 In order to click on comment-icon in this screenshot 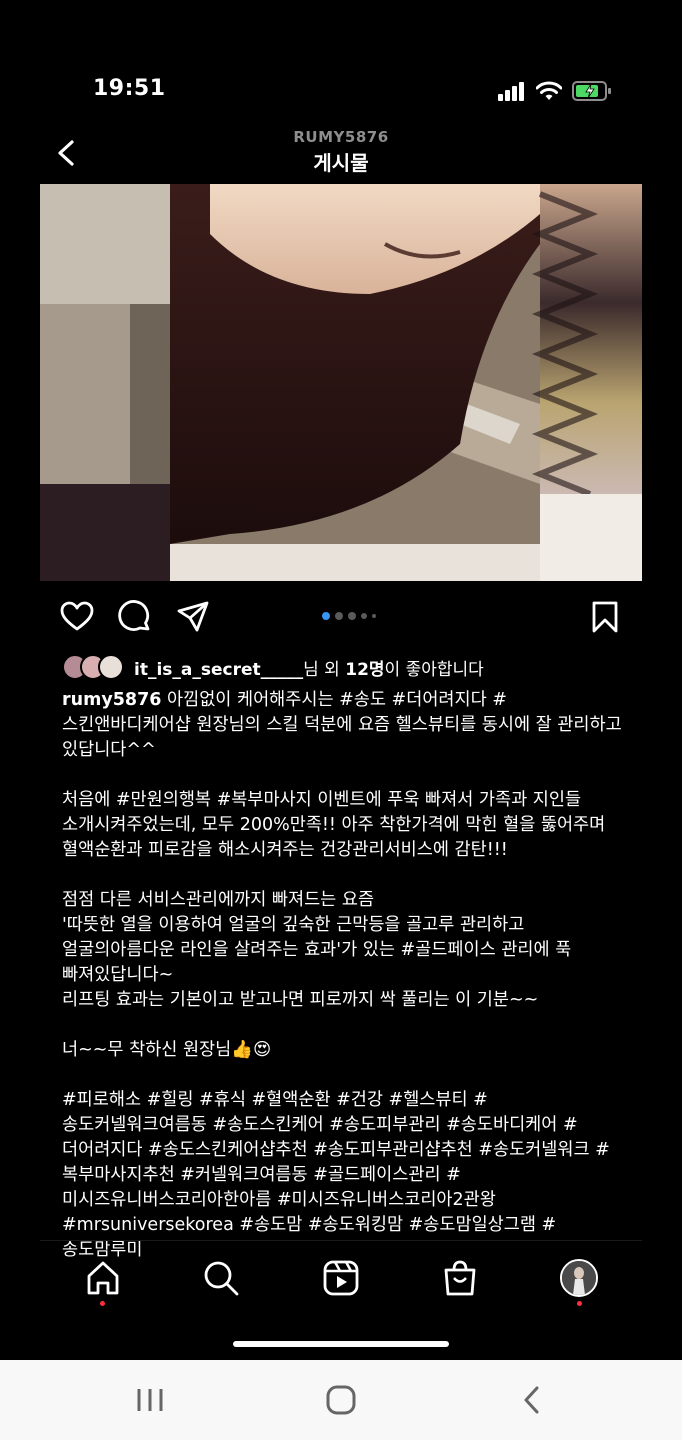, I will do `click(135, 617)`.